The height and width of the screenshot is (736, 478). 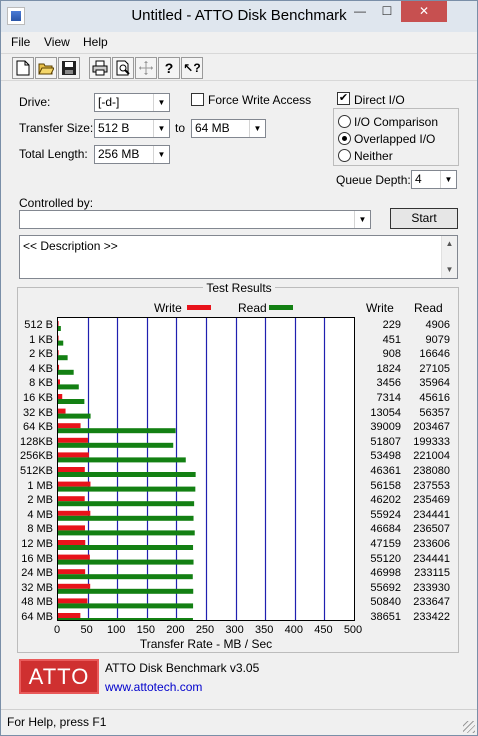 What do you see at coordinates (437, 325) in the screenshot?
I see `read-value: 4906` at bounding box center [437, 325].